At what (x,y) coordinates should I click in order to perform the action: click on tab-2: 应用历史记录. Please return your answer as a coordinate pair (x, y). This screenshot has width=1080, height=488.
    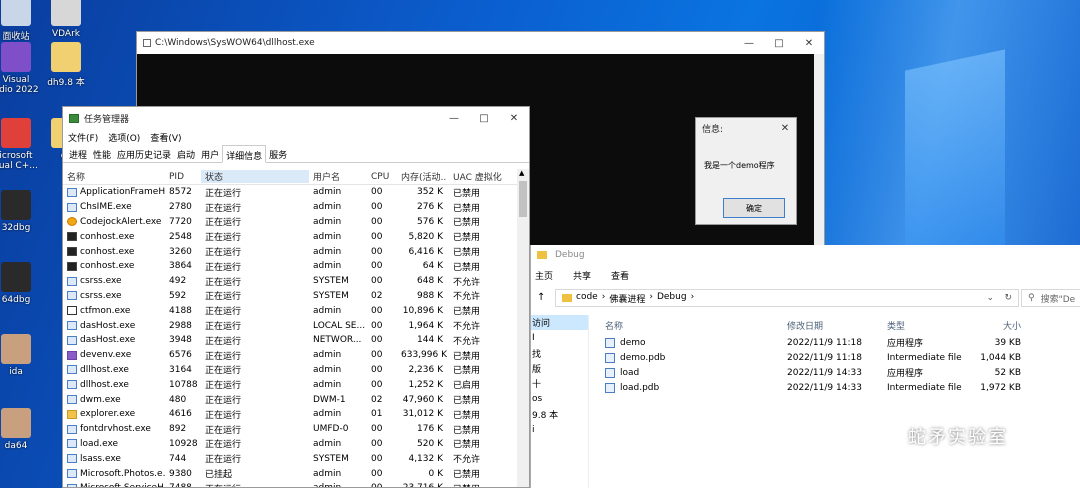
    Looking at the image, I should click on (144, 153).